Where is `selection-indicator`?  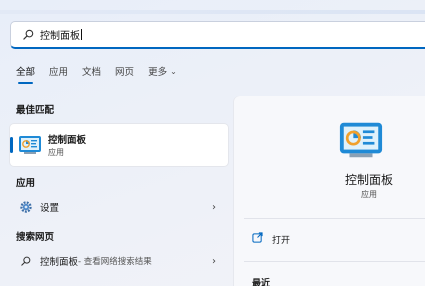 selection-indicator is located at coordinates (11, 145).